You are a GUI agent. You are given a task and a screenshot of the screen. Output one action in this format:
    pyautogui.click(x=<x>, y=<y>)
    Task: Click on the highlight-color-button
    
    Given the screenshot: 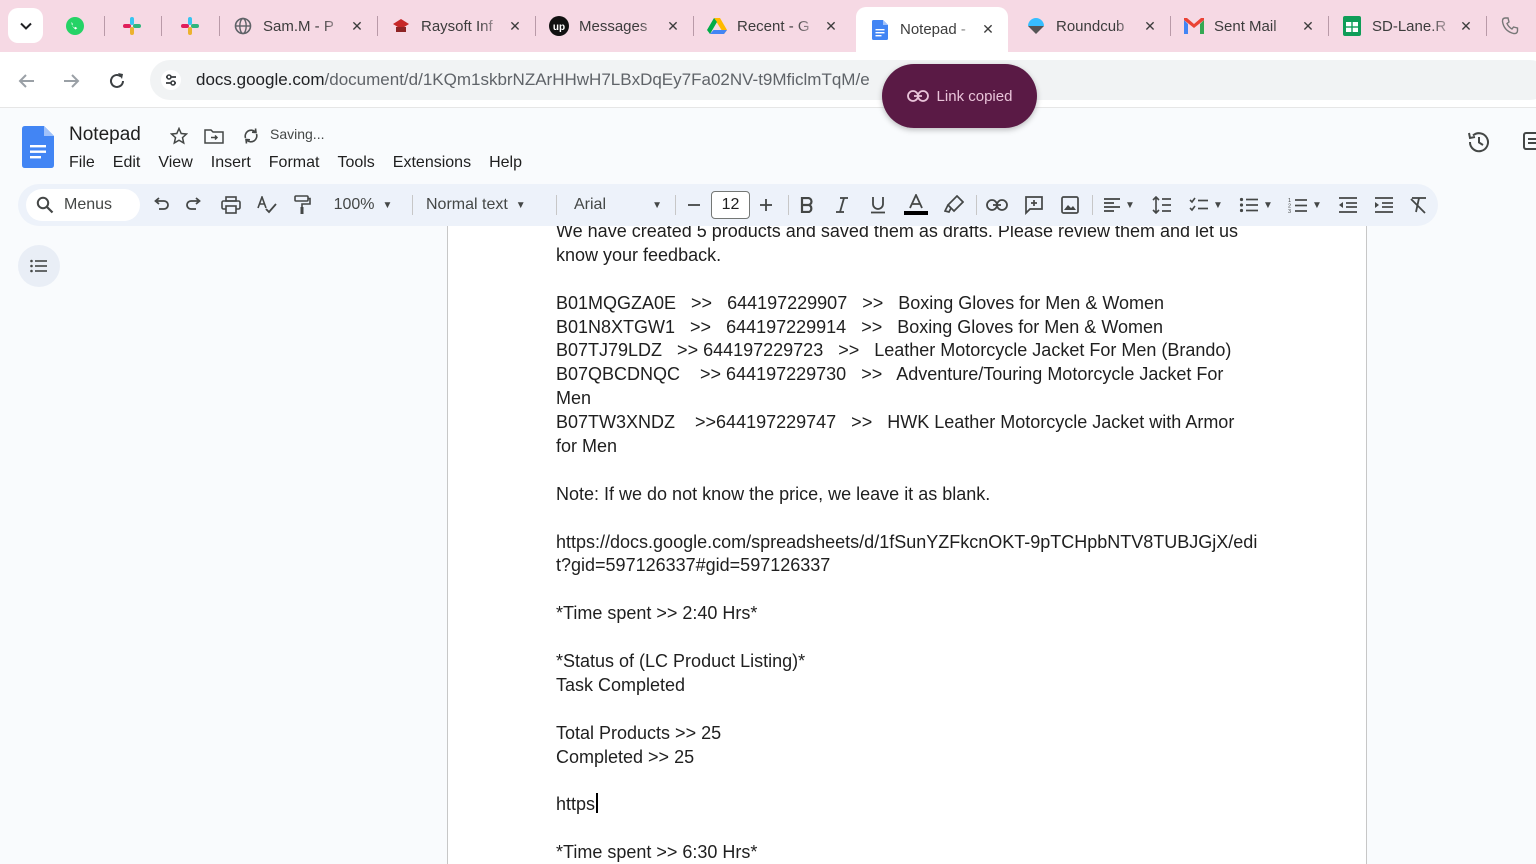 What is the action you would take?
    pyautogui.click(x=954, y=205)
    